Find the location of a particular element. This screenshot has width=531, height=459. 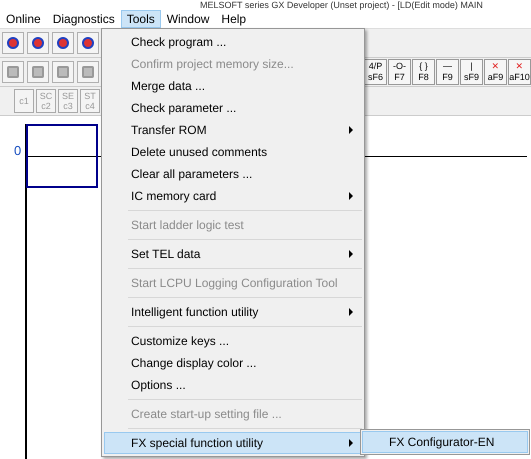

menu-item: IC memory card is located at coordinates (233, 196).